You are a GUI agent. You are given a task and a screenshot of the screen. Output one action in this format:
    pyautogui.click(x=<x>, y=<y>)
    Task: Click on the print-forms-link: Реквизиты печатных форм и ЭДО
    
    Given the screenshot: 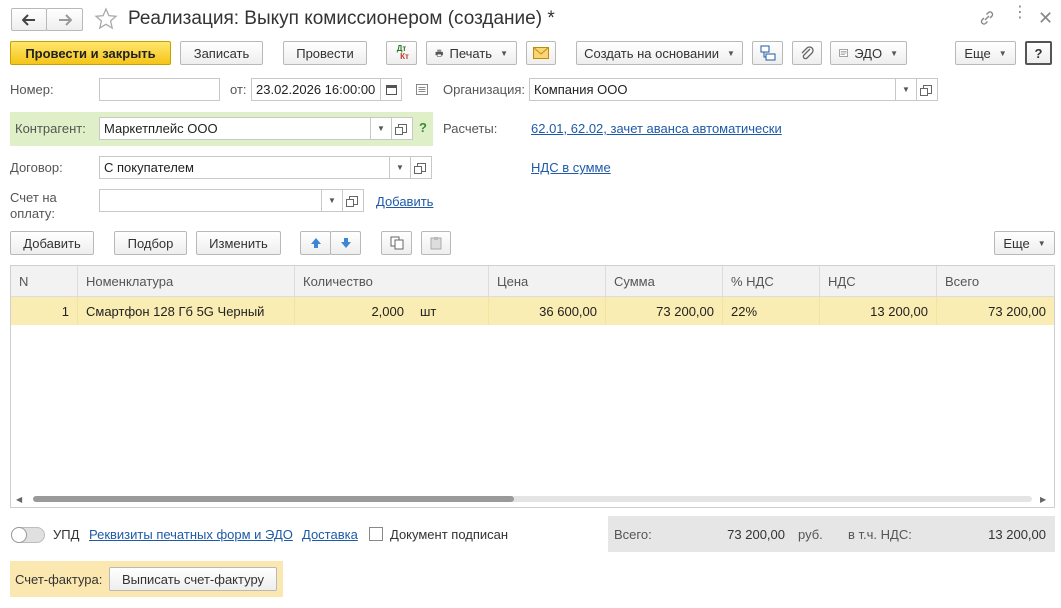 What is the action you would take?
    pyautogui.click(x=191, y=534)
    